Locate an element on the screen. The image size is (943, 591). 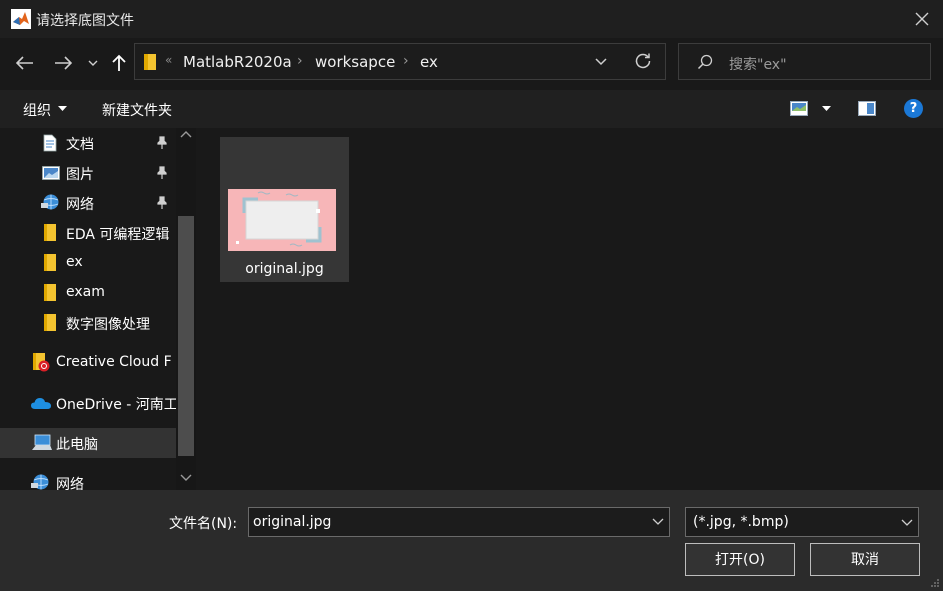
breadcrumb-worksapce: worksapce is located at coordinates (355, 62).